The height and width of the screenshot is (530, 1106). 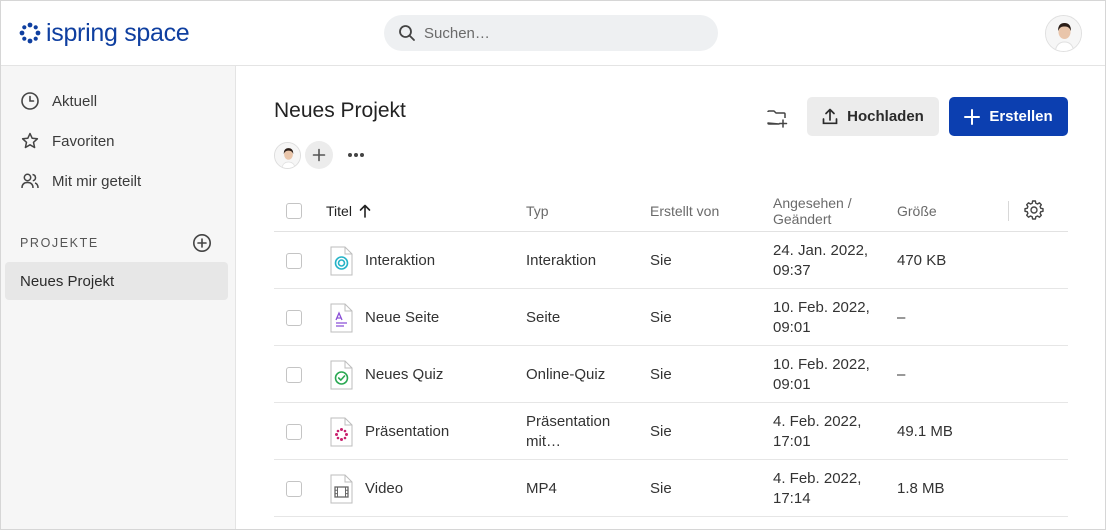 What do you see at coordinates (30, 181) in the screenshot?
I see `users-icon` at bounding box center [30, 181].